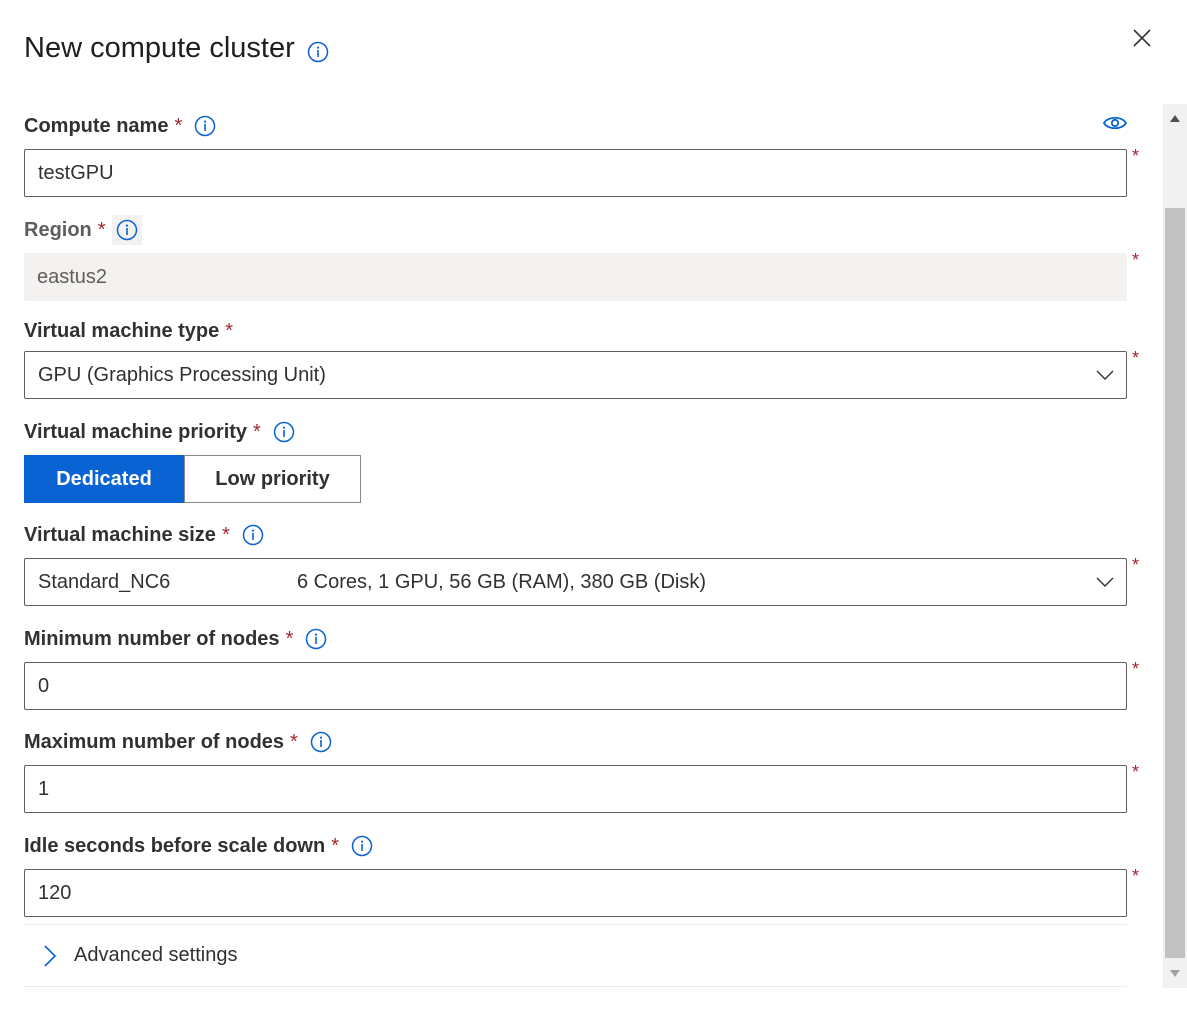 Image resolution: width=1187 pixels, height=1009 pixels. What do you see at coordinates (104, 479) in the screenshot?
I see `priority-option-dedicated: Dedicated` at bounding box center [104, 479].